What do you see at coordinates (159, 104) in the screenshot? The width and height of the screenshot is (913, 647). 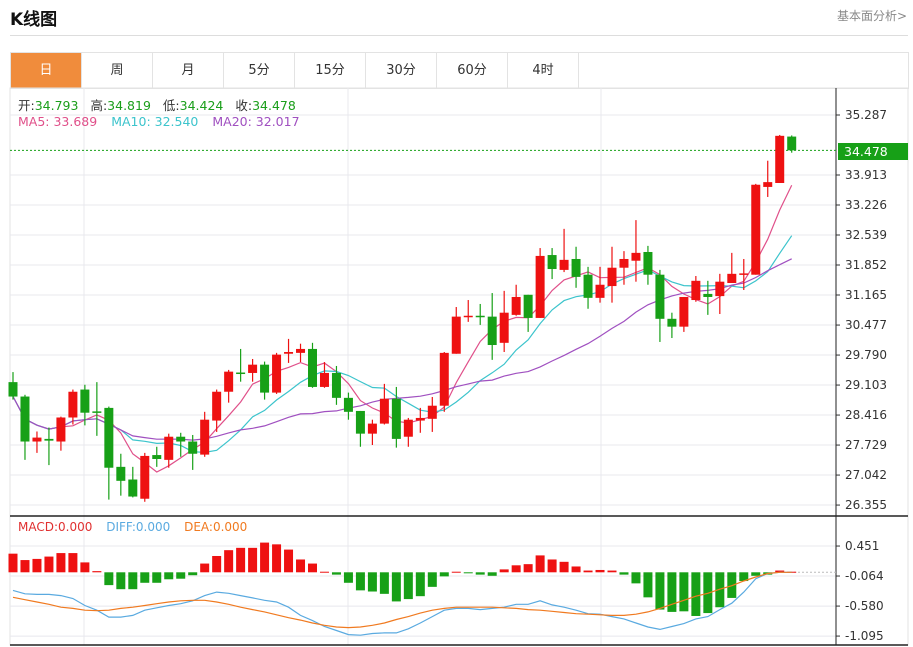 I see `ohlc-readout: 开:34.793 高:34.819 低:34.424 收:34.478` at bounding box center [159, 104].